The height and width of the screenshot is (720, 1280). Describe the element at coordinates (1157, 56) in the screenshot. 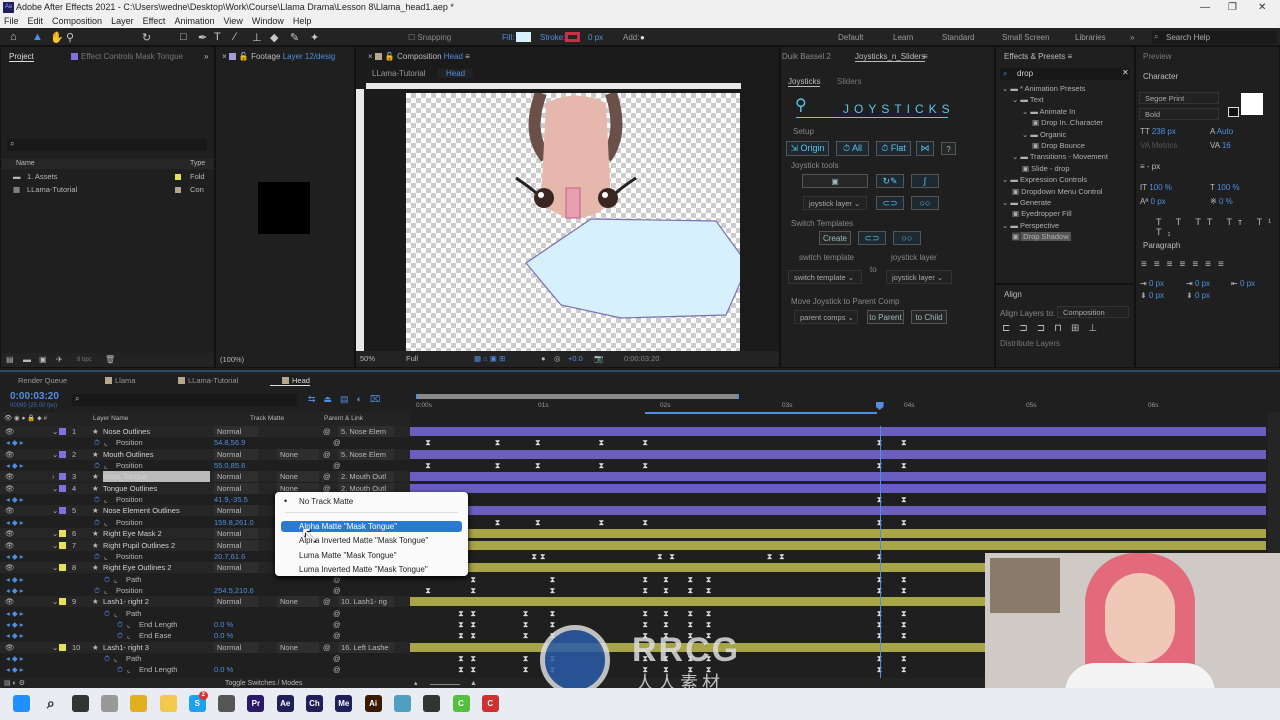

I see `preview-title: Preview` at that location.